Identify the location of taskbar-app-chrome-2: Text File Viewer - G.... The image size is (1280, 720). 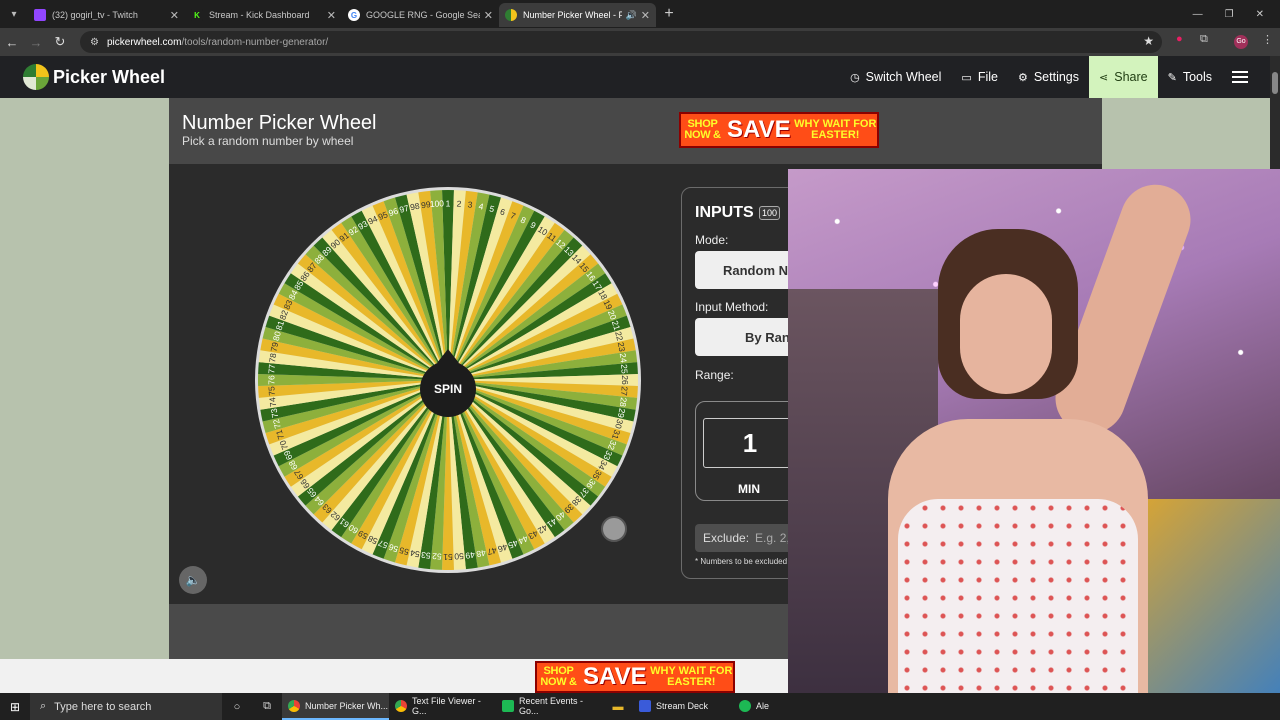
(442, 706).